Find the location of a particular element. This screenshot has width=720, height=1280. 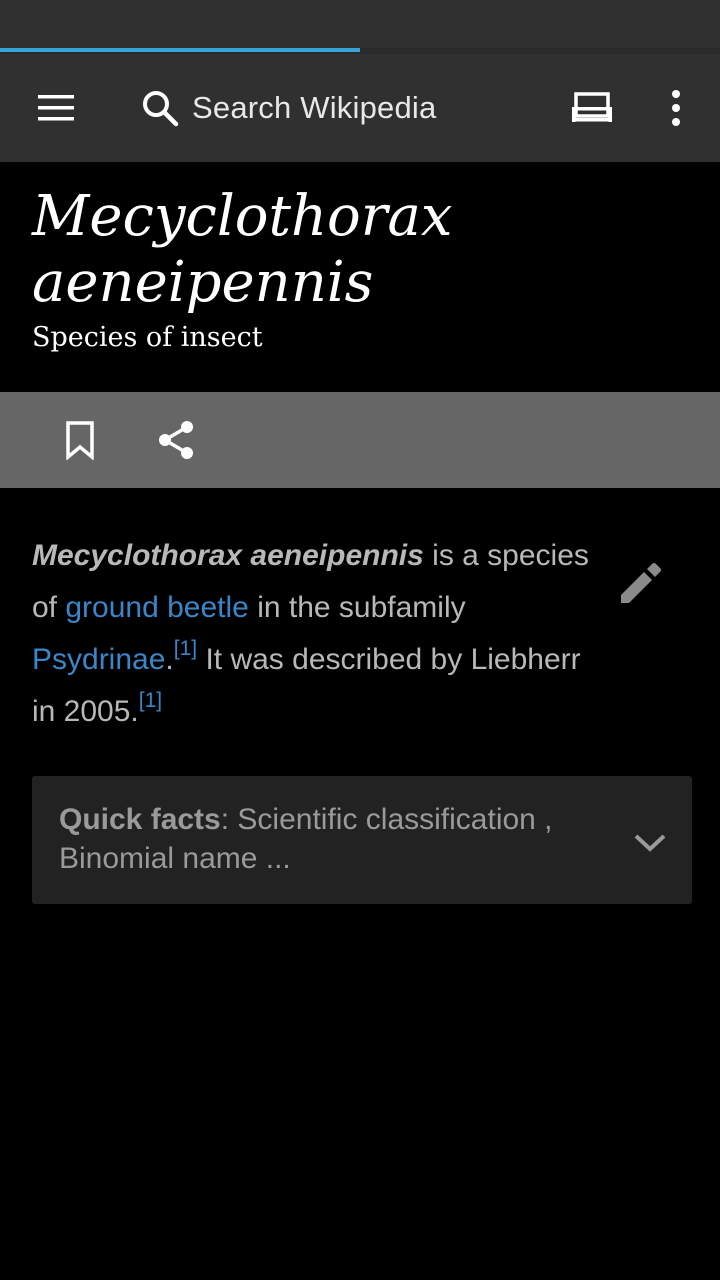

save-bookmark-button is located at coordinates (80, 440).